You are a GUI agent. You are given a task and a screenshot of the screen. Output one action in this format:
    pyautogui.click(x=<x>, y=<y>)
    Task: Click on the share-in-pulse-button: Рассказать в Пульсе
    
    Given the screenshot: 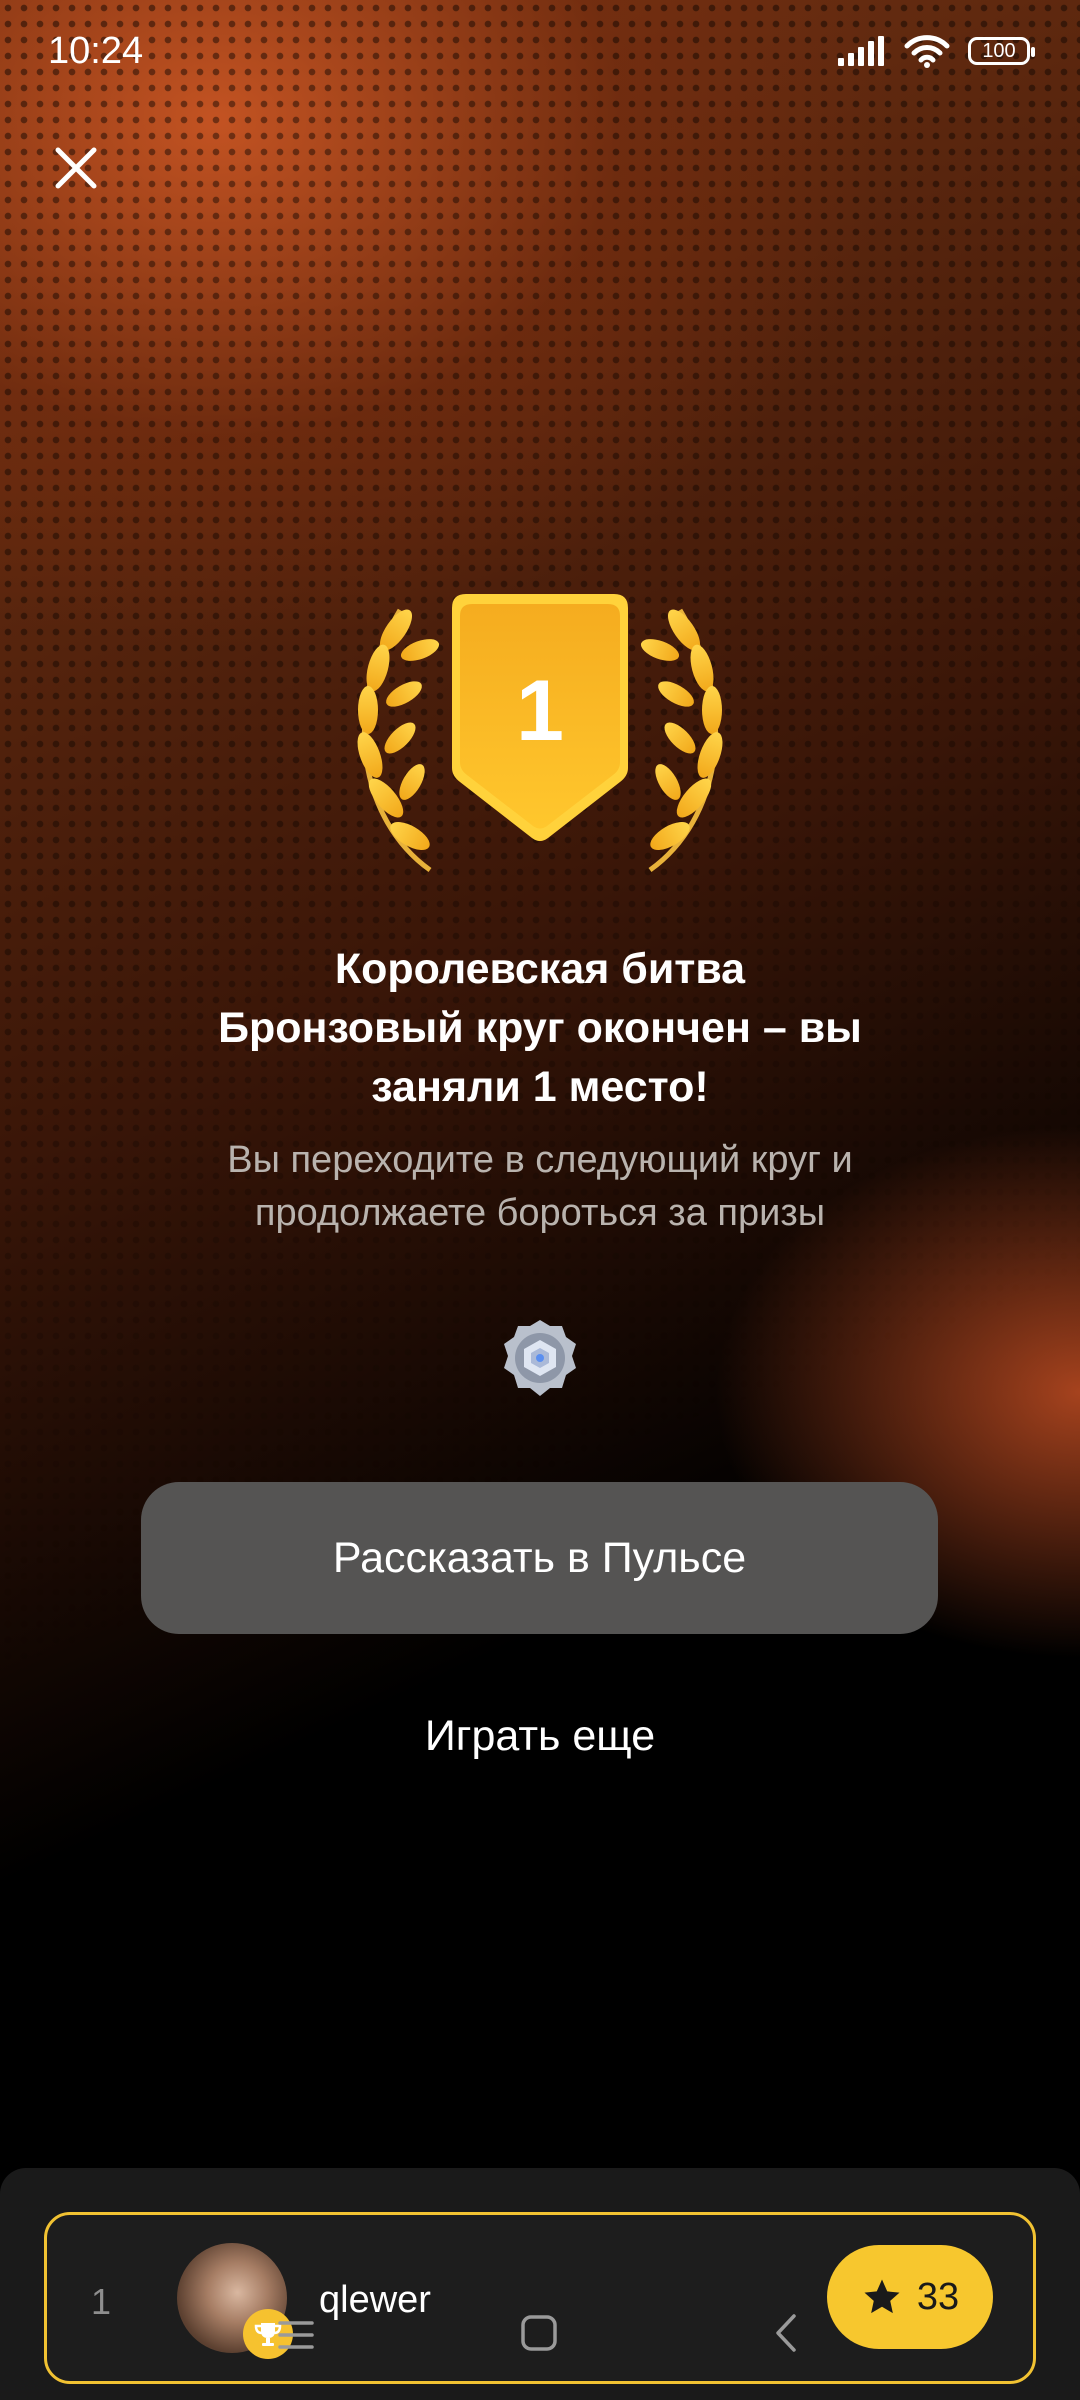 What is the action you would take?
    pyautogui.click(x=539, y=1558)
    